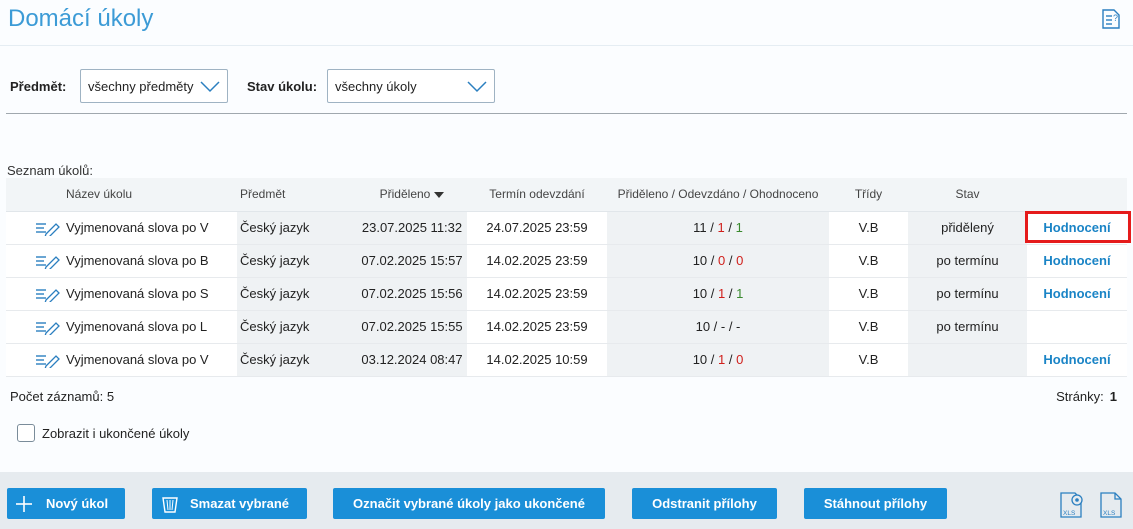 The image size is (1133, 529). What do you see at coordinates (24, 504) in the screenshot?
I see `plus-icon` at bounding box center [24, 504].